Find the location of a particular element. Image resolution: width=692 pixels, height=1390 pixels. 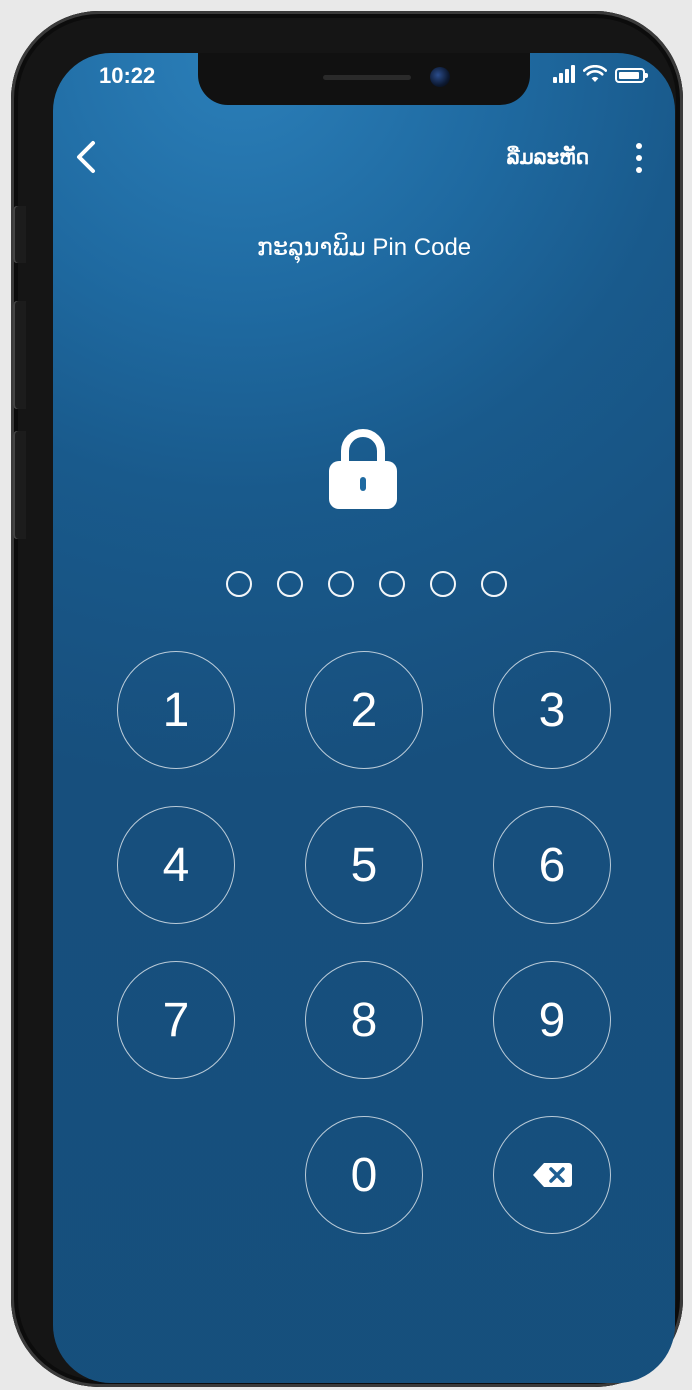

key-6: 6 is located at coordinates (552, 865).